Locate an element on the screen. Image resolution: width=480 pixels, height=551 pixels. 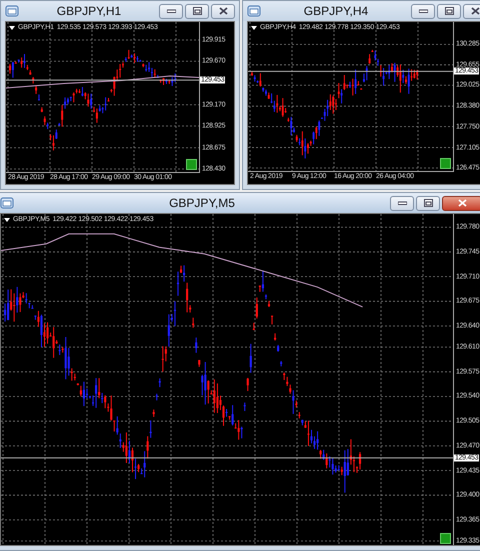
window-title: GBPJPY,H1 is located at coordinates (89, 11).